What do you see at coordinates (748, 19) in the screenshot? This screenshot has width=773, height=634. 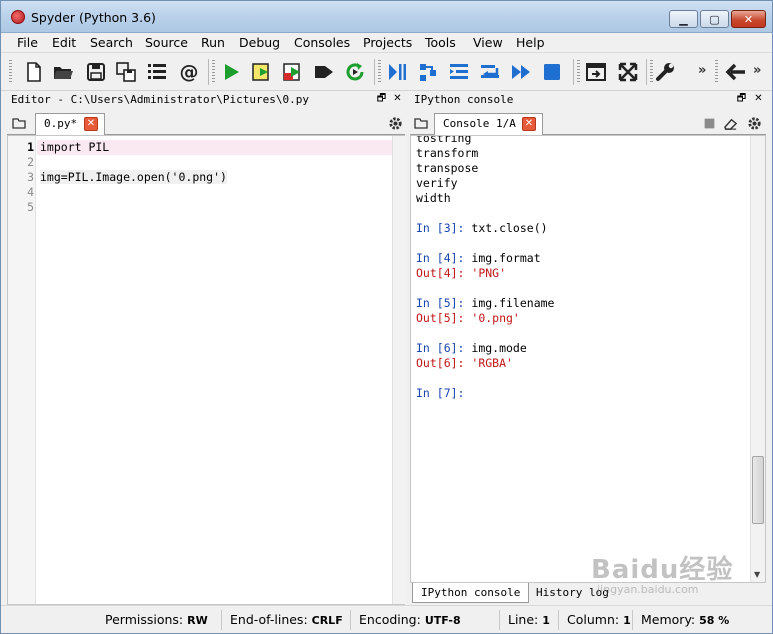 I see `close-button: ✕` at bounding box center [748, 19].